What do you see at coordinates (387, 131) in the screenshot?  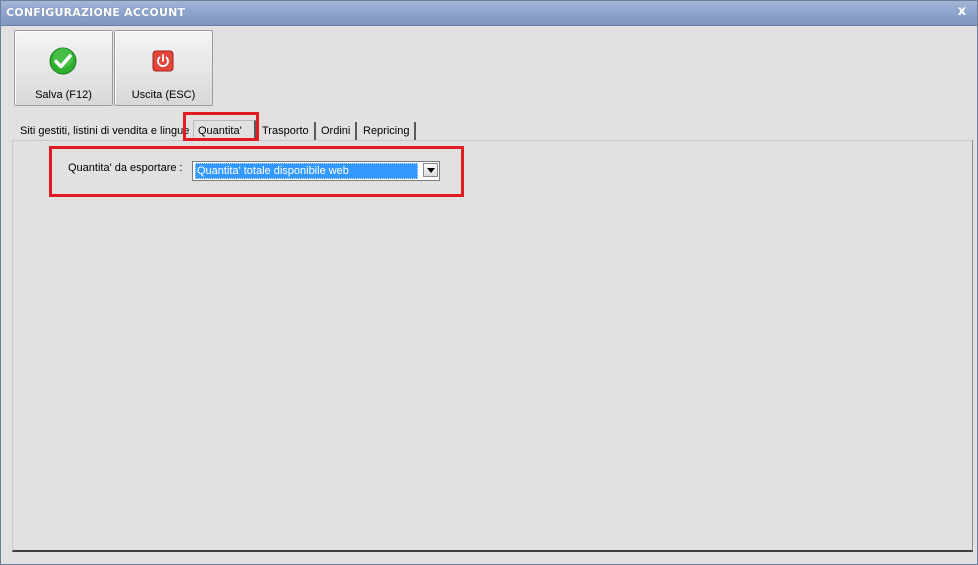 I see `tab-repricing: Repricing` at bounding box center [387, 131].